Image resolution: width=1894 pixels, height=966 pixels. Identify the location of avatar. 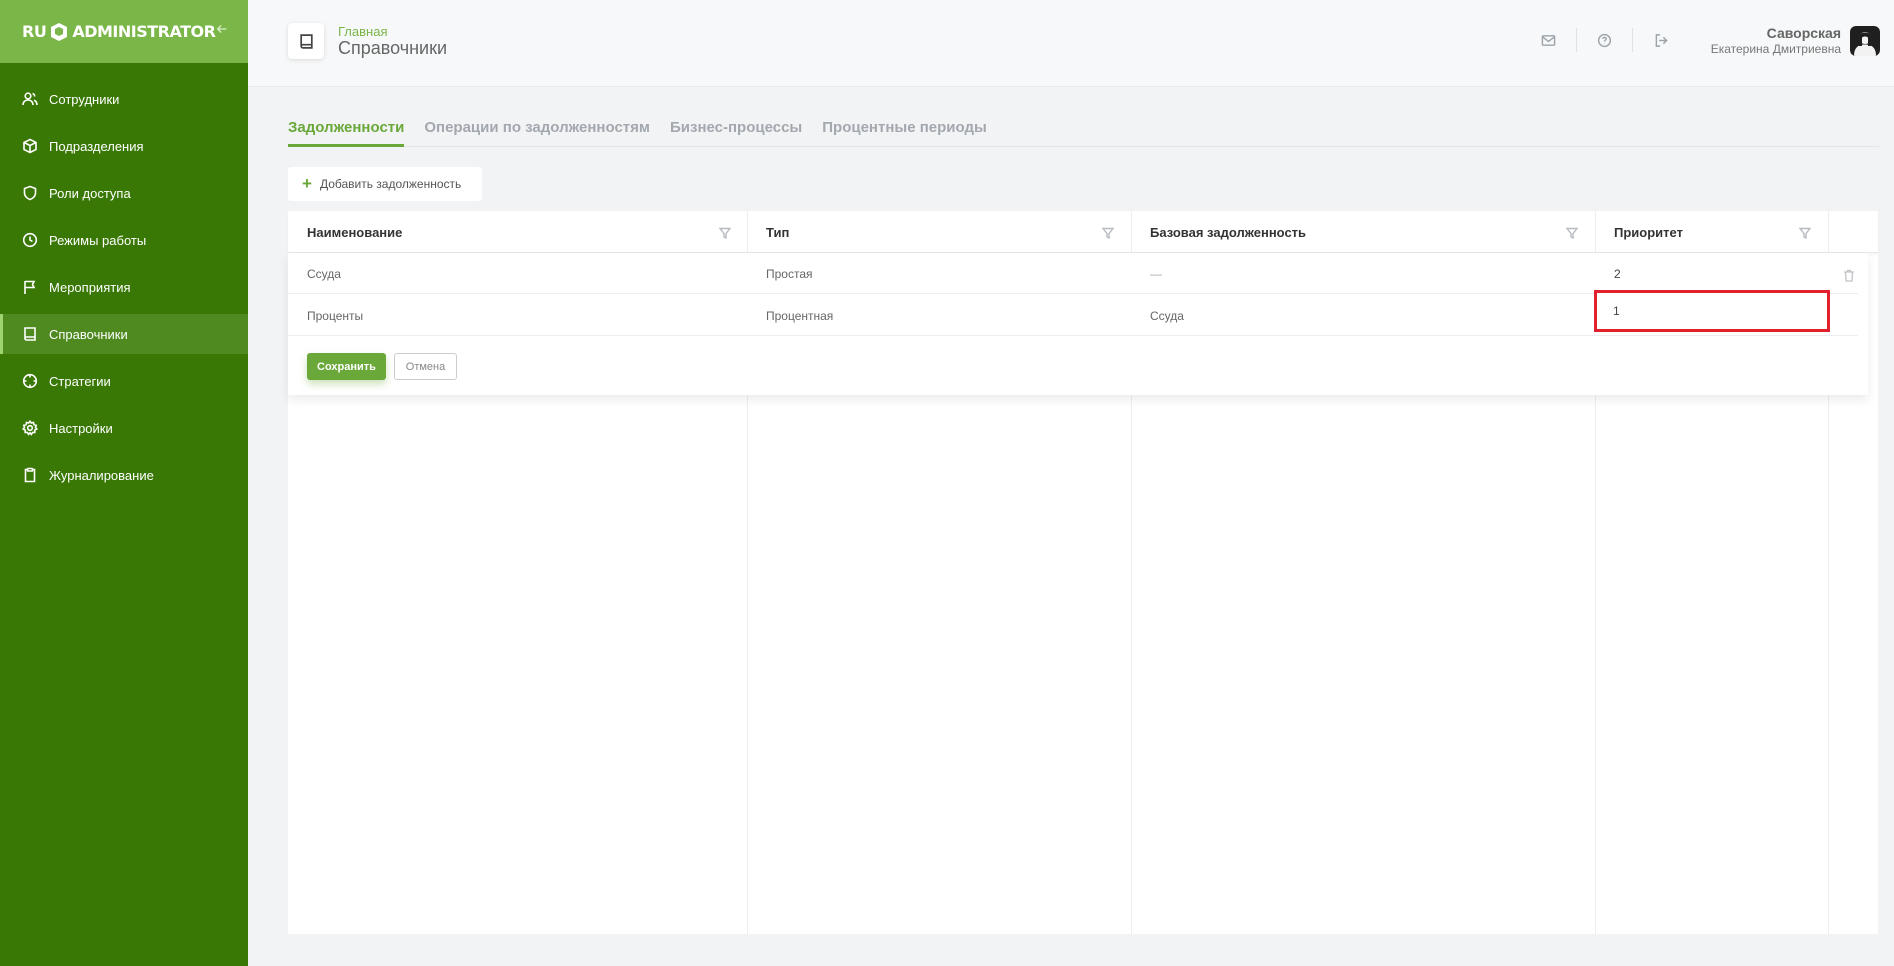
(1865, 41).